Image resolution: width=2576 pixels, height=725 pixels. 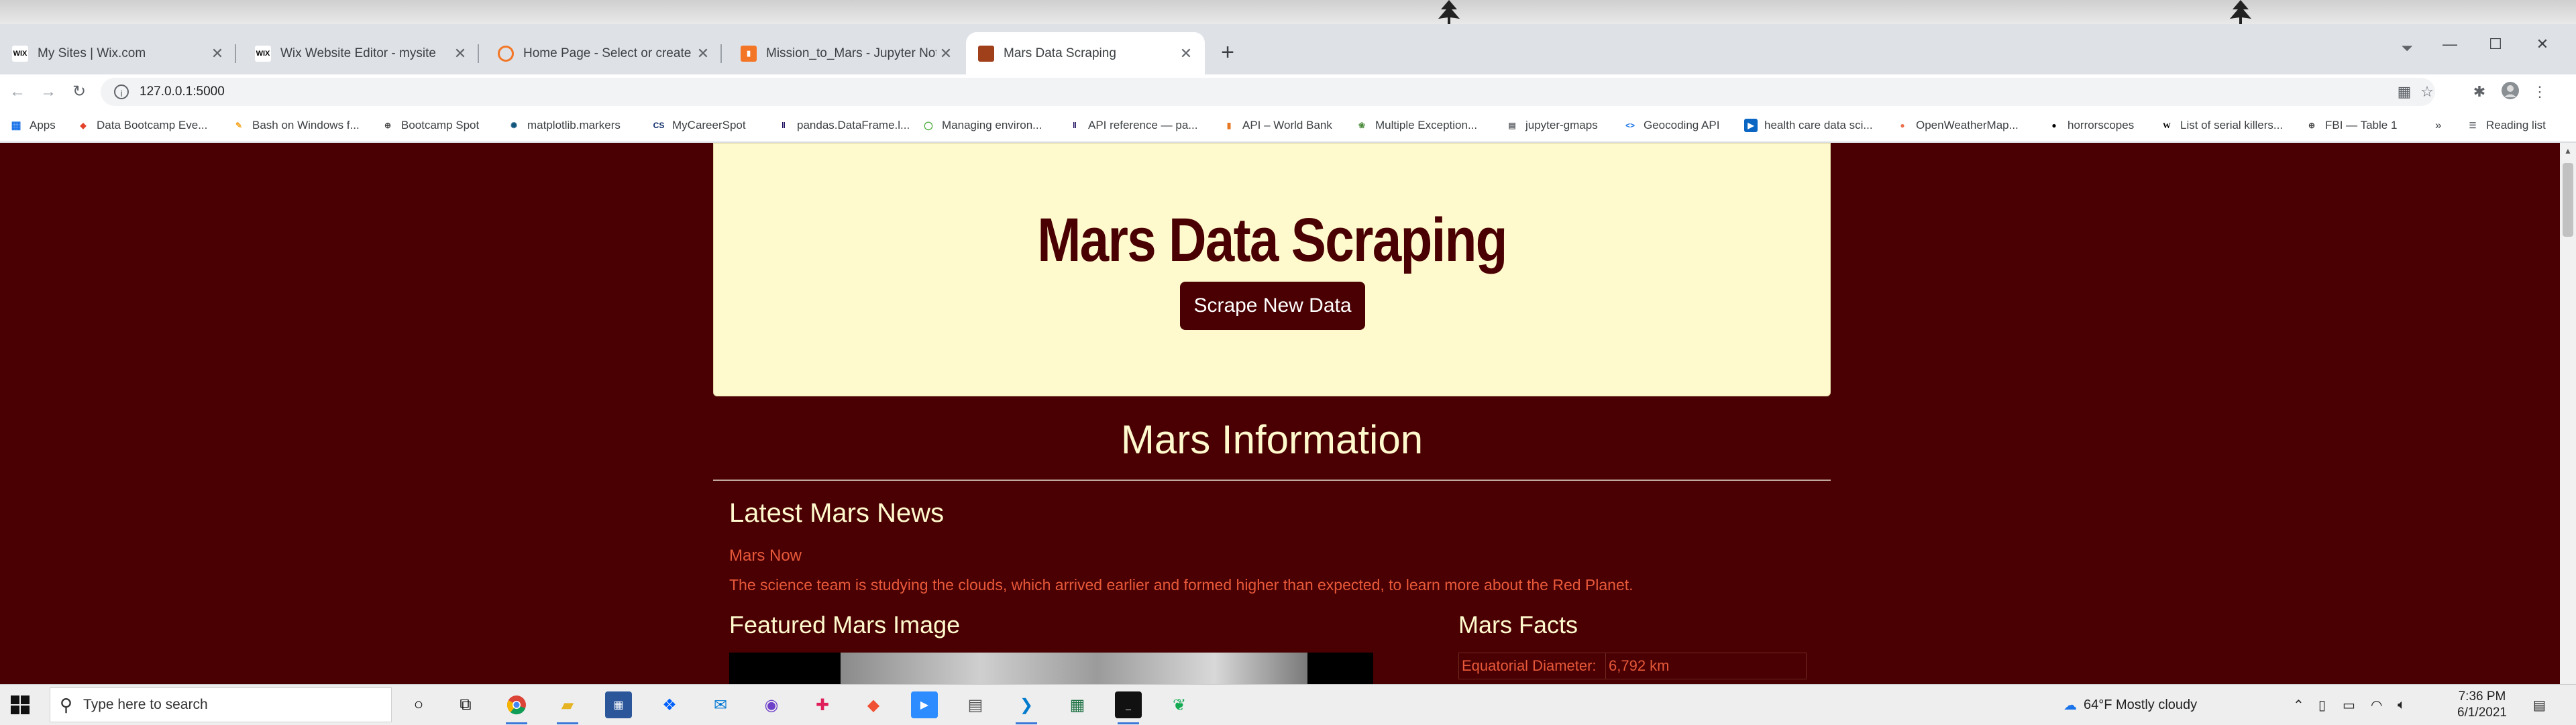 I want to click on exception-icon: ❀, so click(x=1362, y=125).